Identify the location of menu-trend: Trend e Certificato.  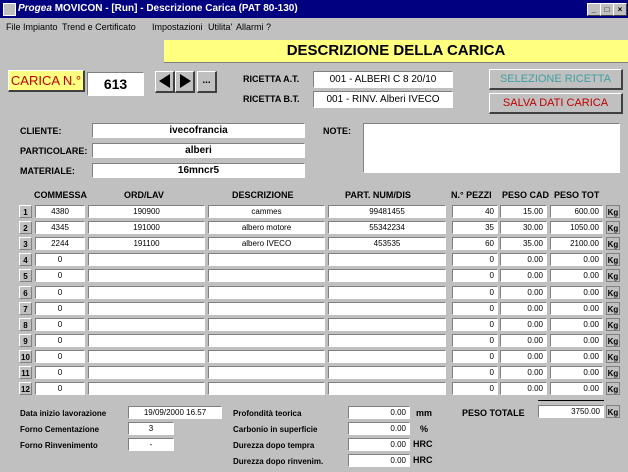
(99, 27).